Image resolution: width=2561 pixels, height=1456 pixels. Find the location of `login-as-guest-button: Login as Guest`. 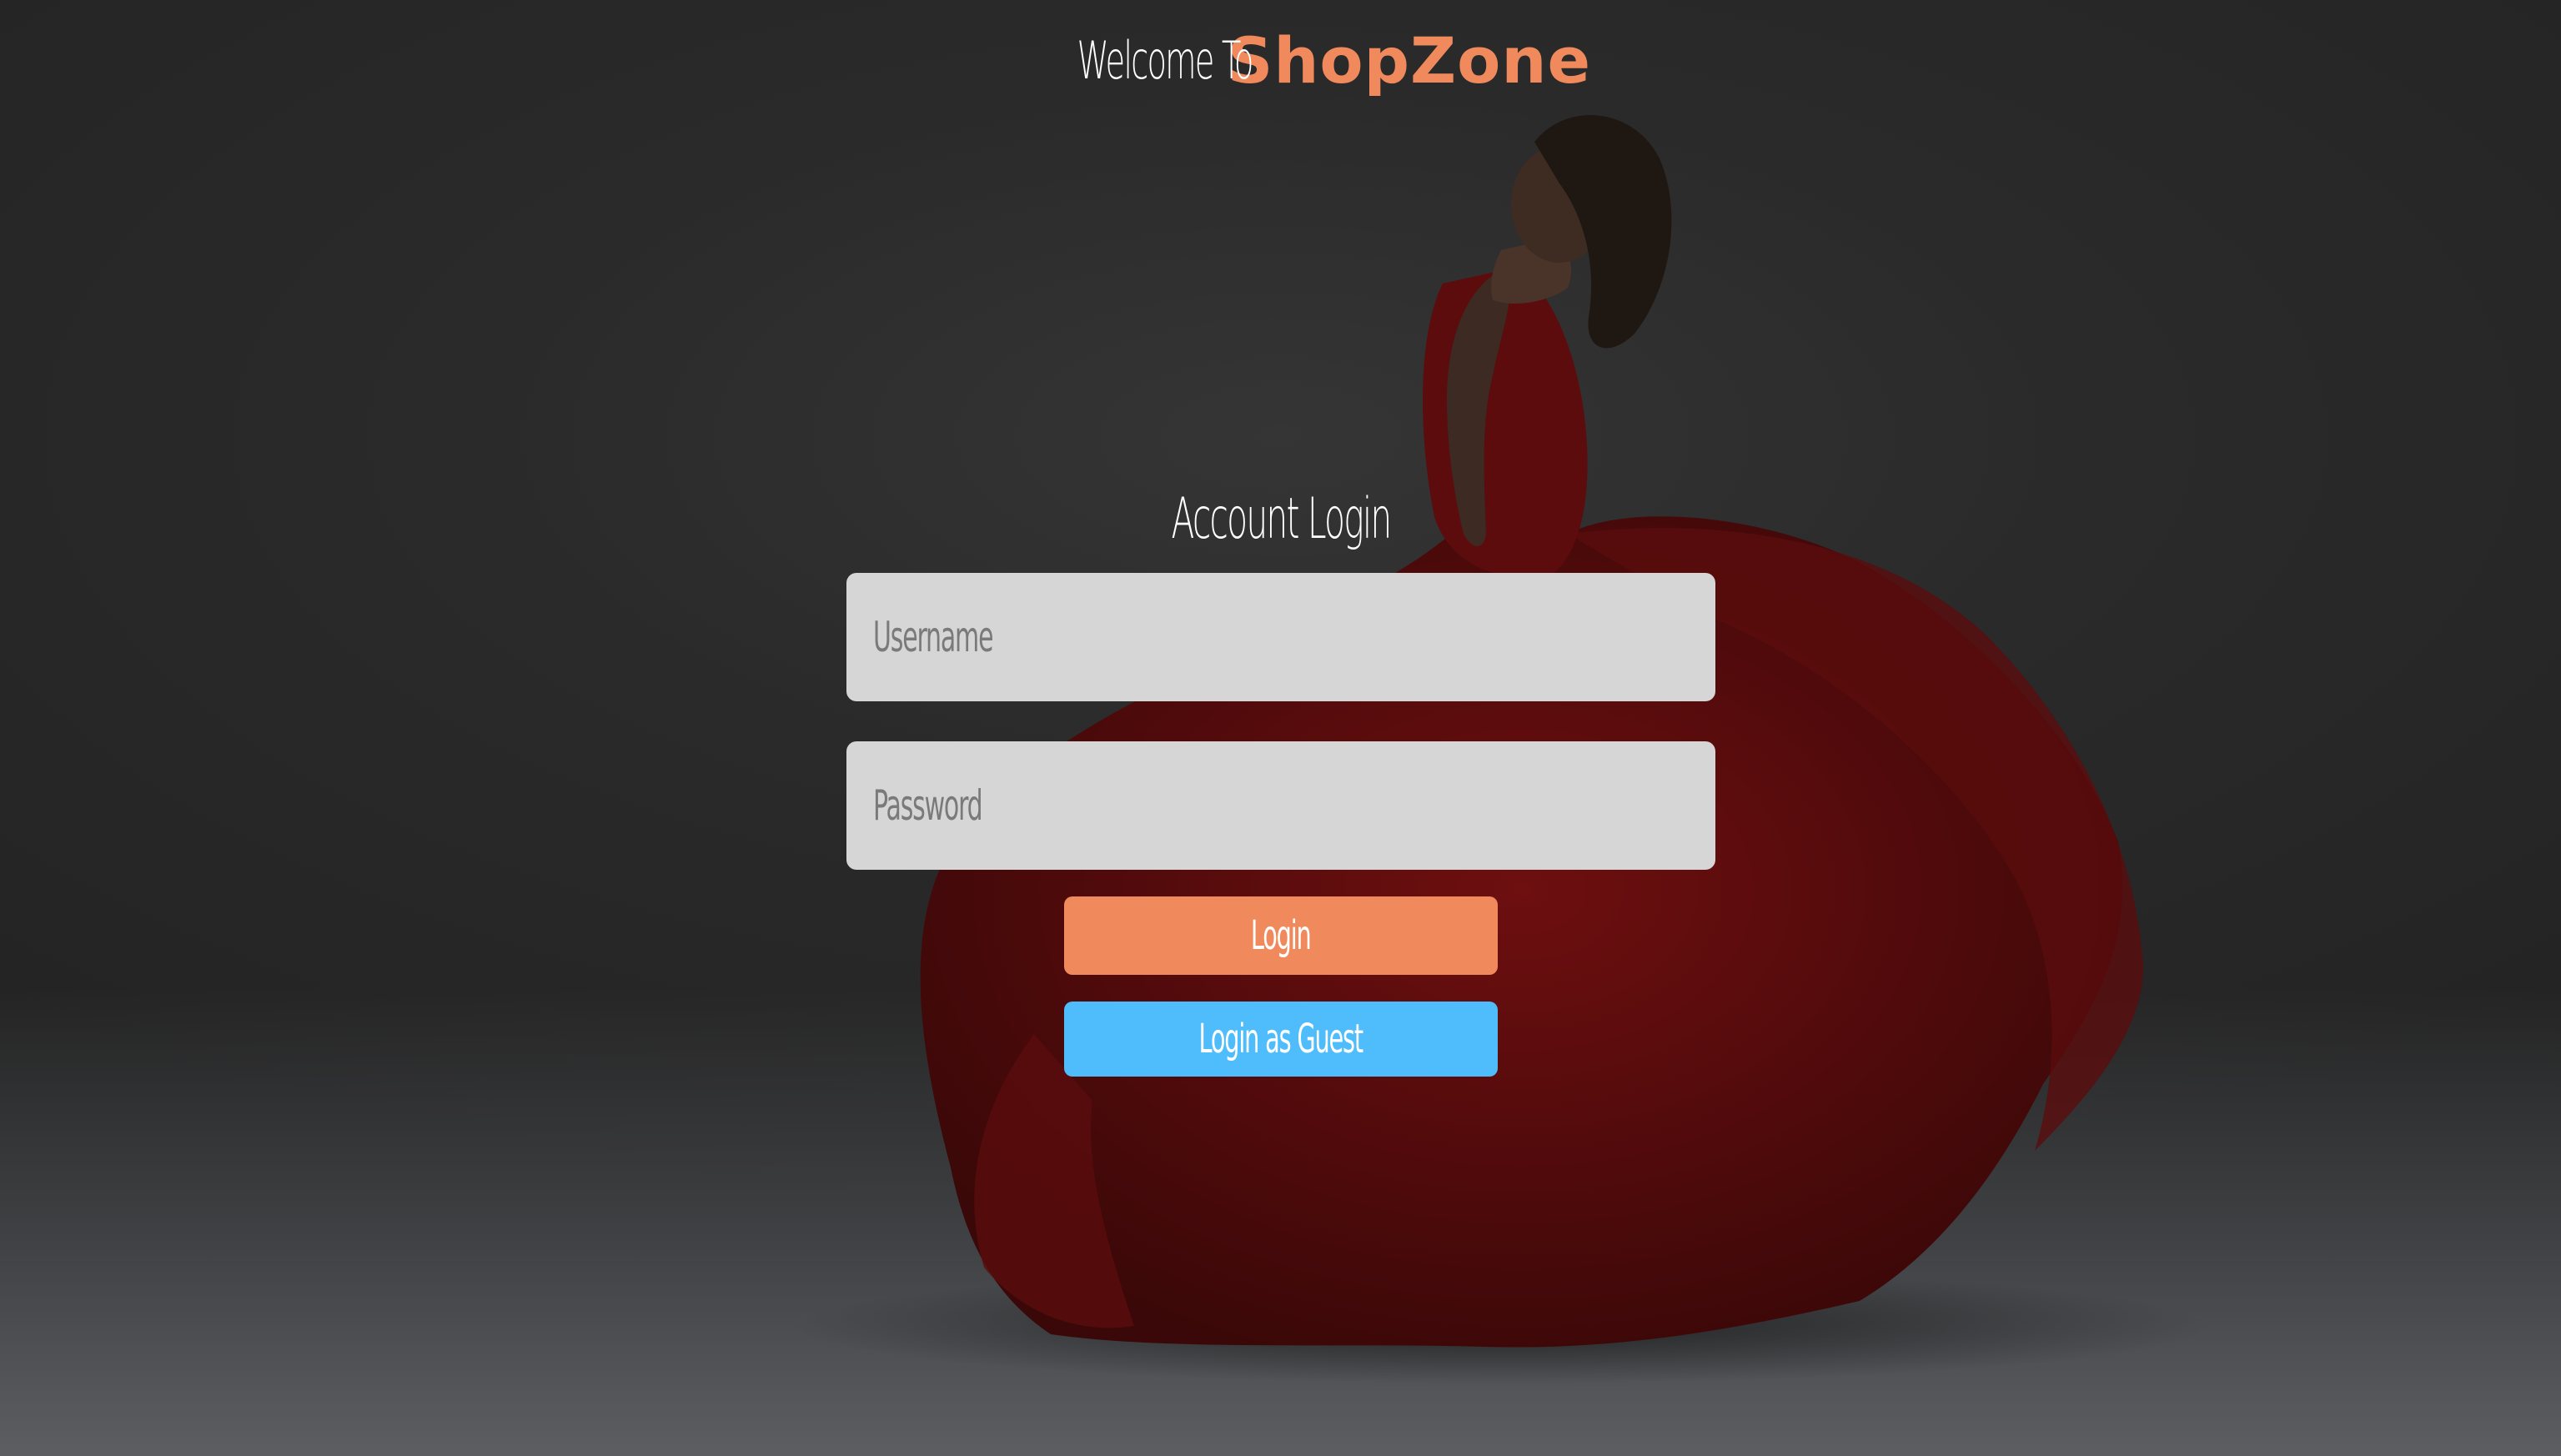

login-as-guest-button: Login as Guest is located at coordinates (1281, 1039).